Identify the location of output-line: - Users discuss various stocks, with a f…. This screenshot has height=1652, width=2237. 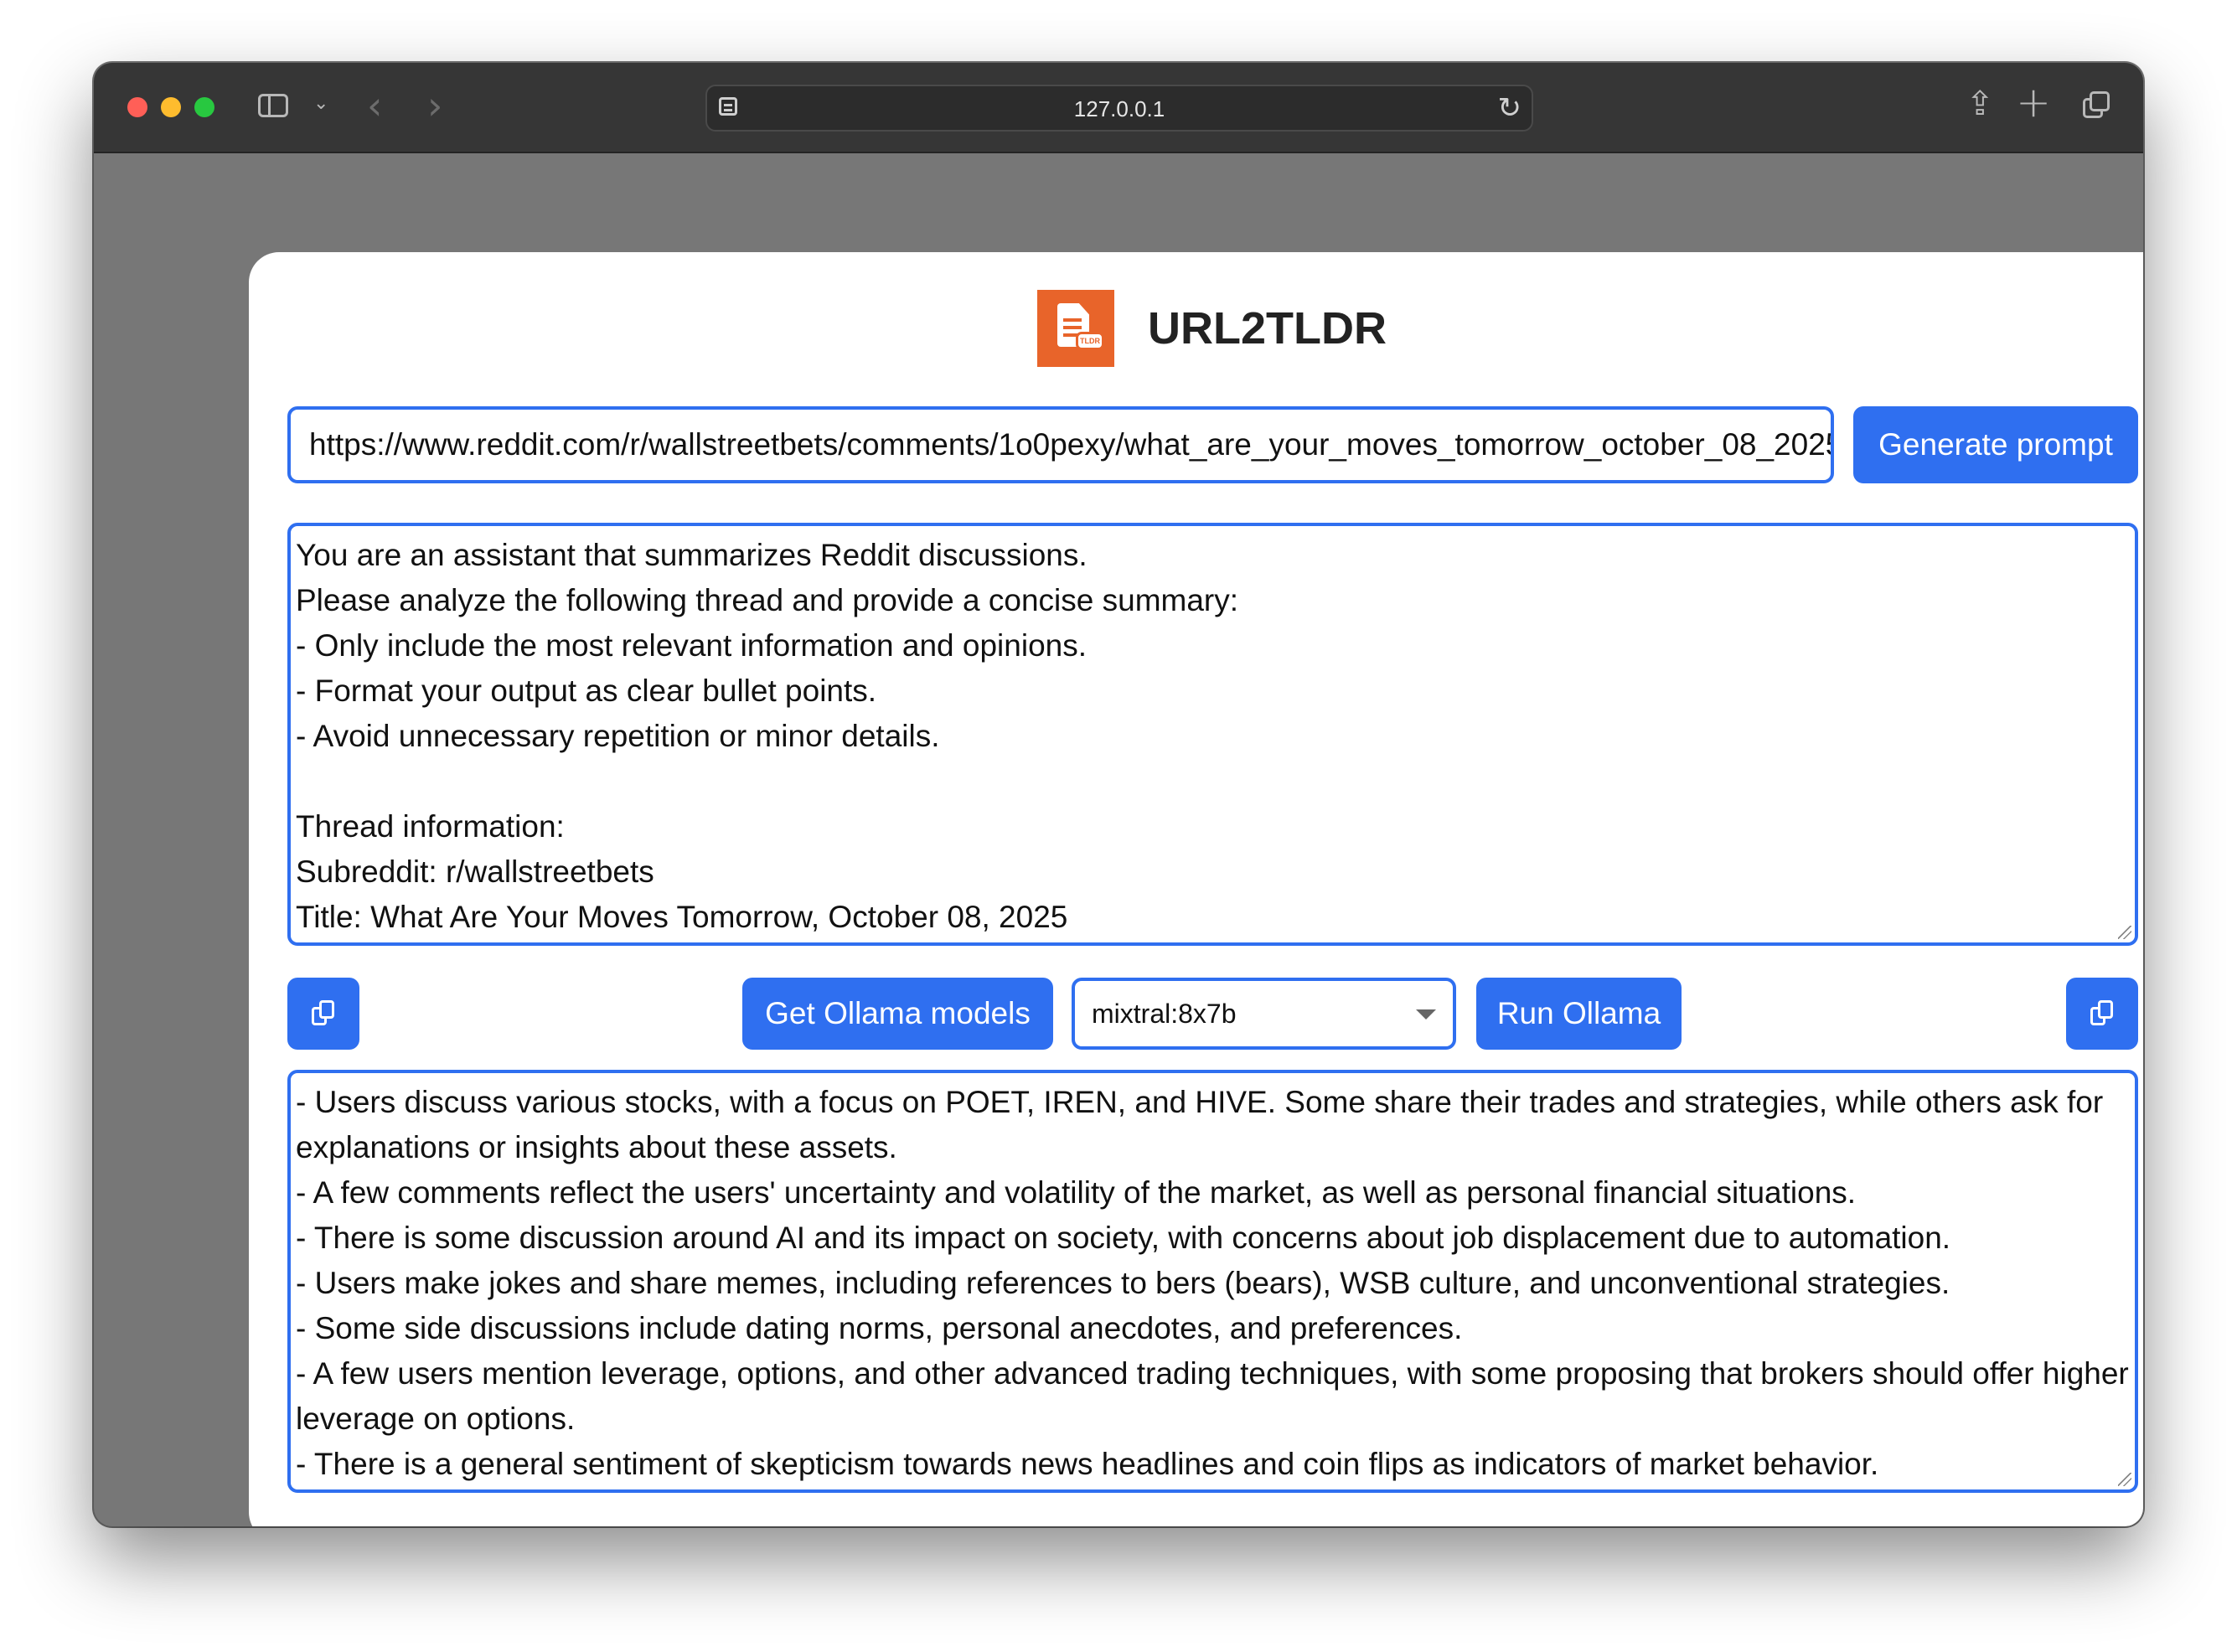
(1204, 1124).